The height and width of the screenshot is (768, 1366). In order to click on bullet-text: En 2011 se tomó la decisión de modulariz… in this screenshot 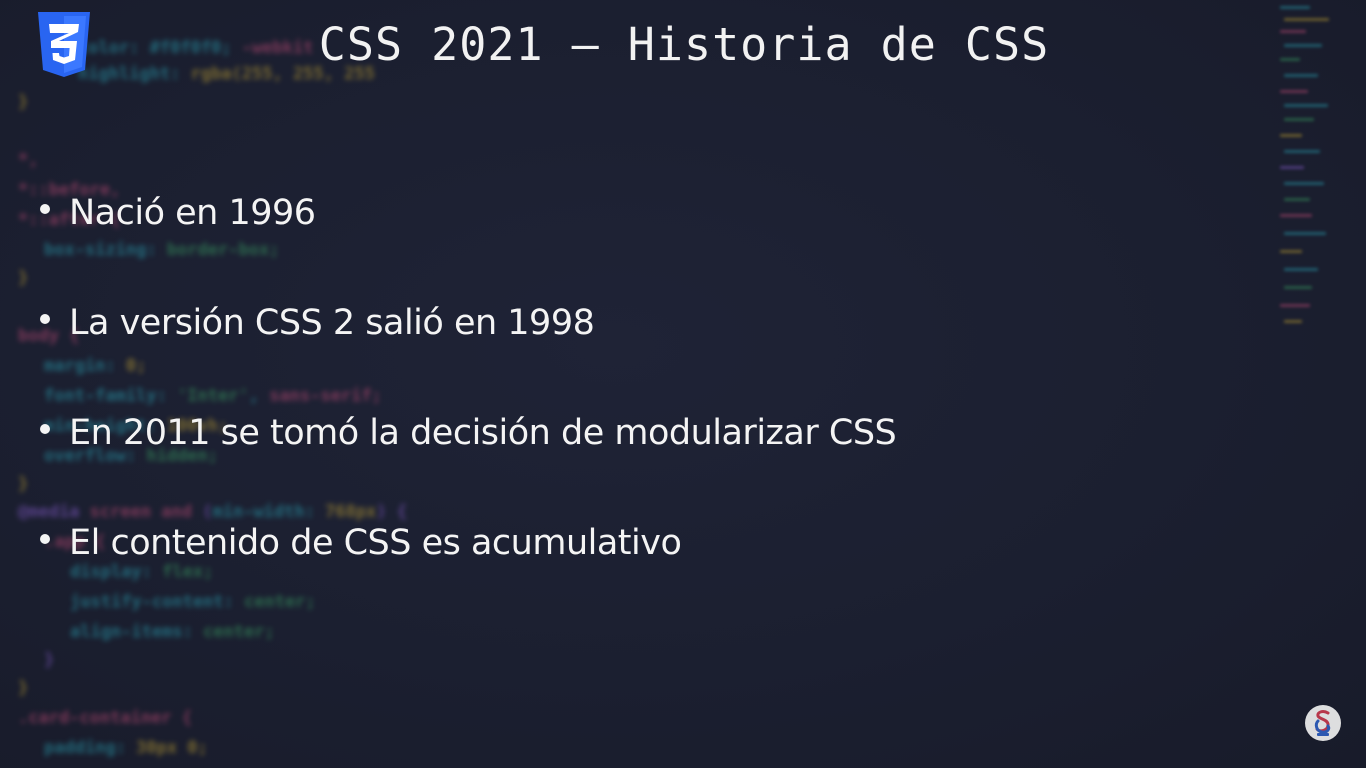, I will do `click(483, 433)`.